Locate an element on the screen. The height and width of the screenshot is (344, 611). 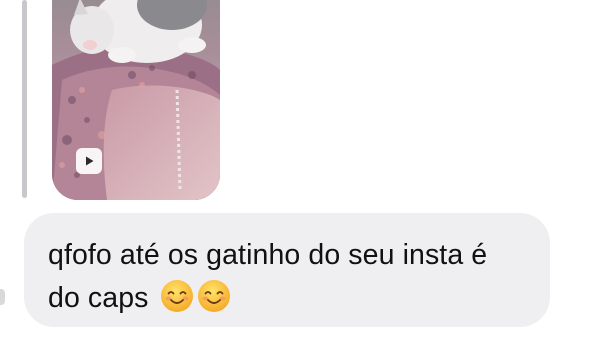
video-badge is located at coordinates (89, 161).